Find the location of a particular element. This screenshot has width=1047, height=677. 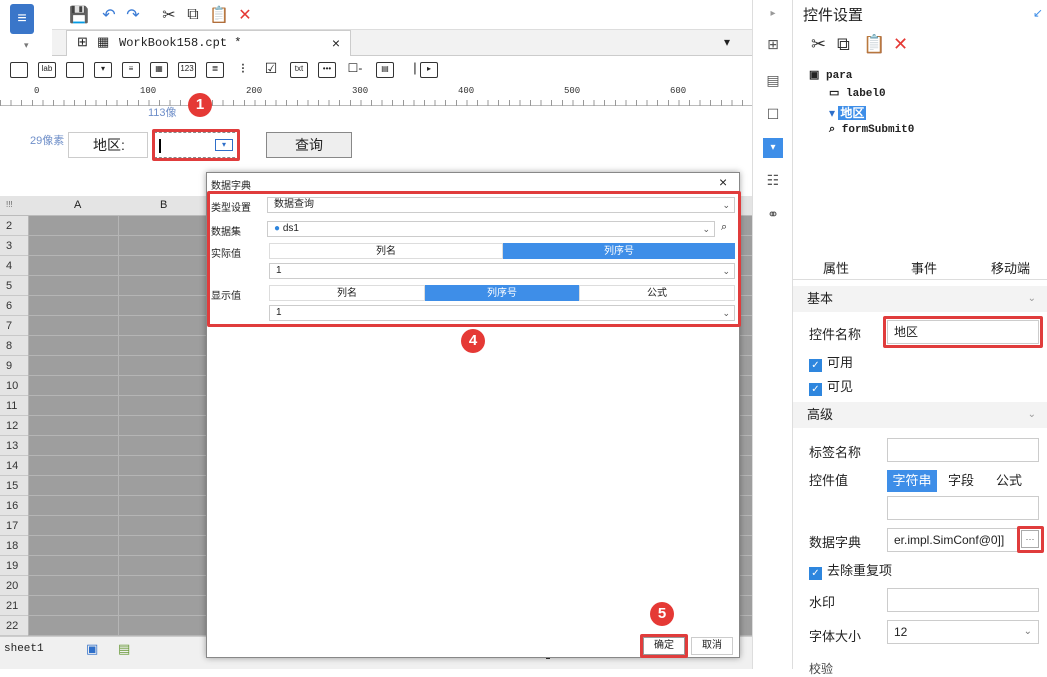

select-all-corner: !!! is located at coordinates (9, 204).